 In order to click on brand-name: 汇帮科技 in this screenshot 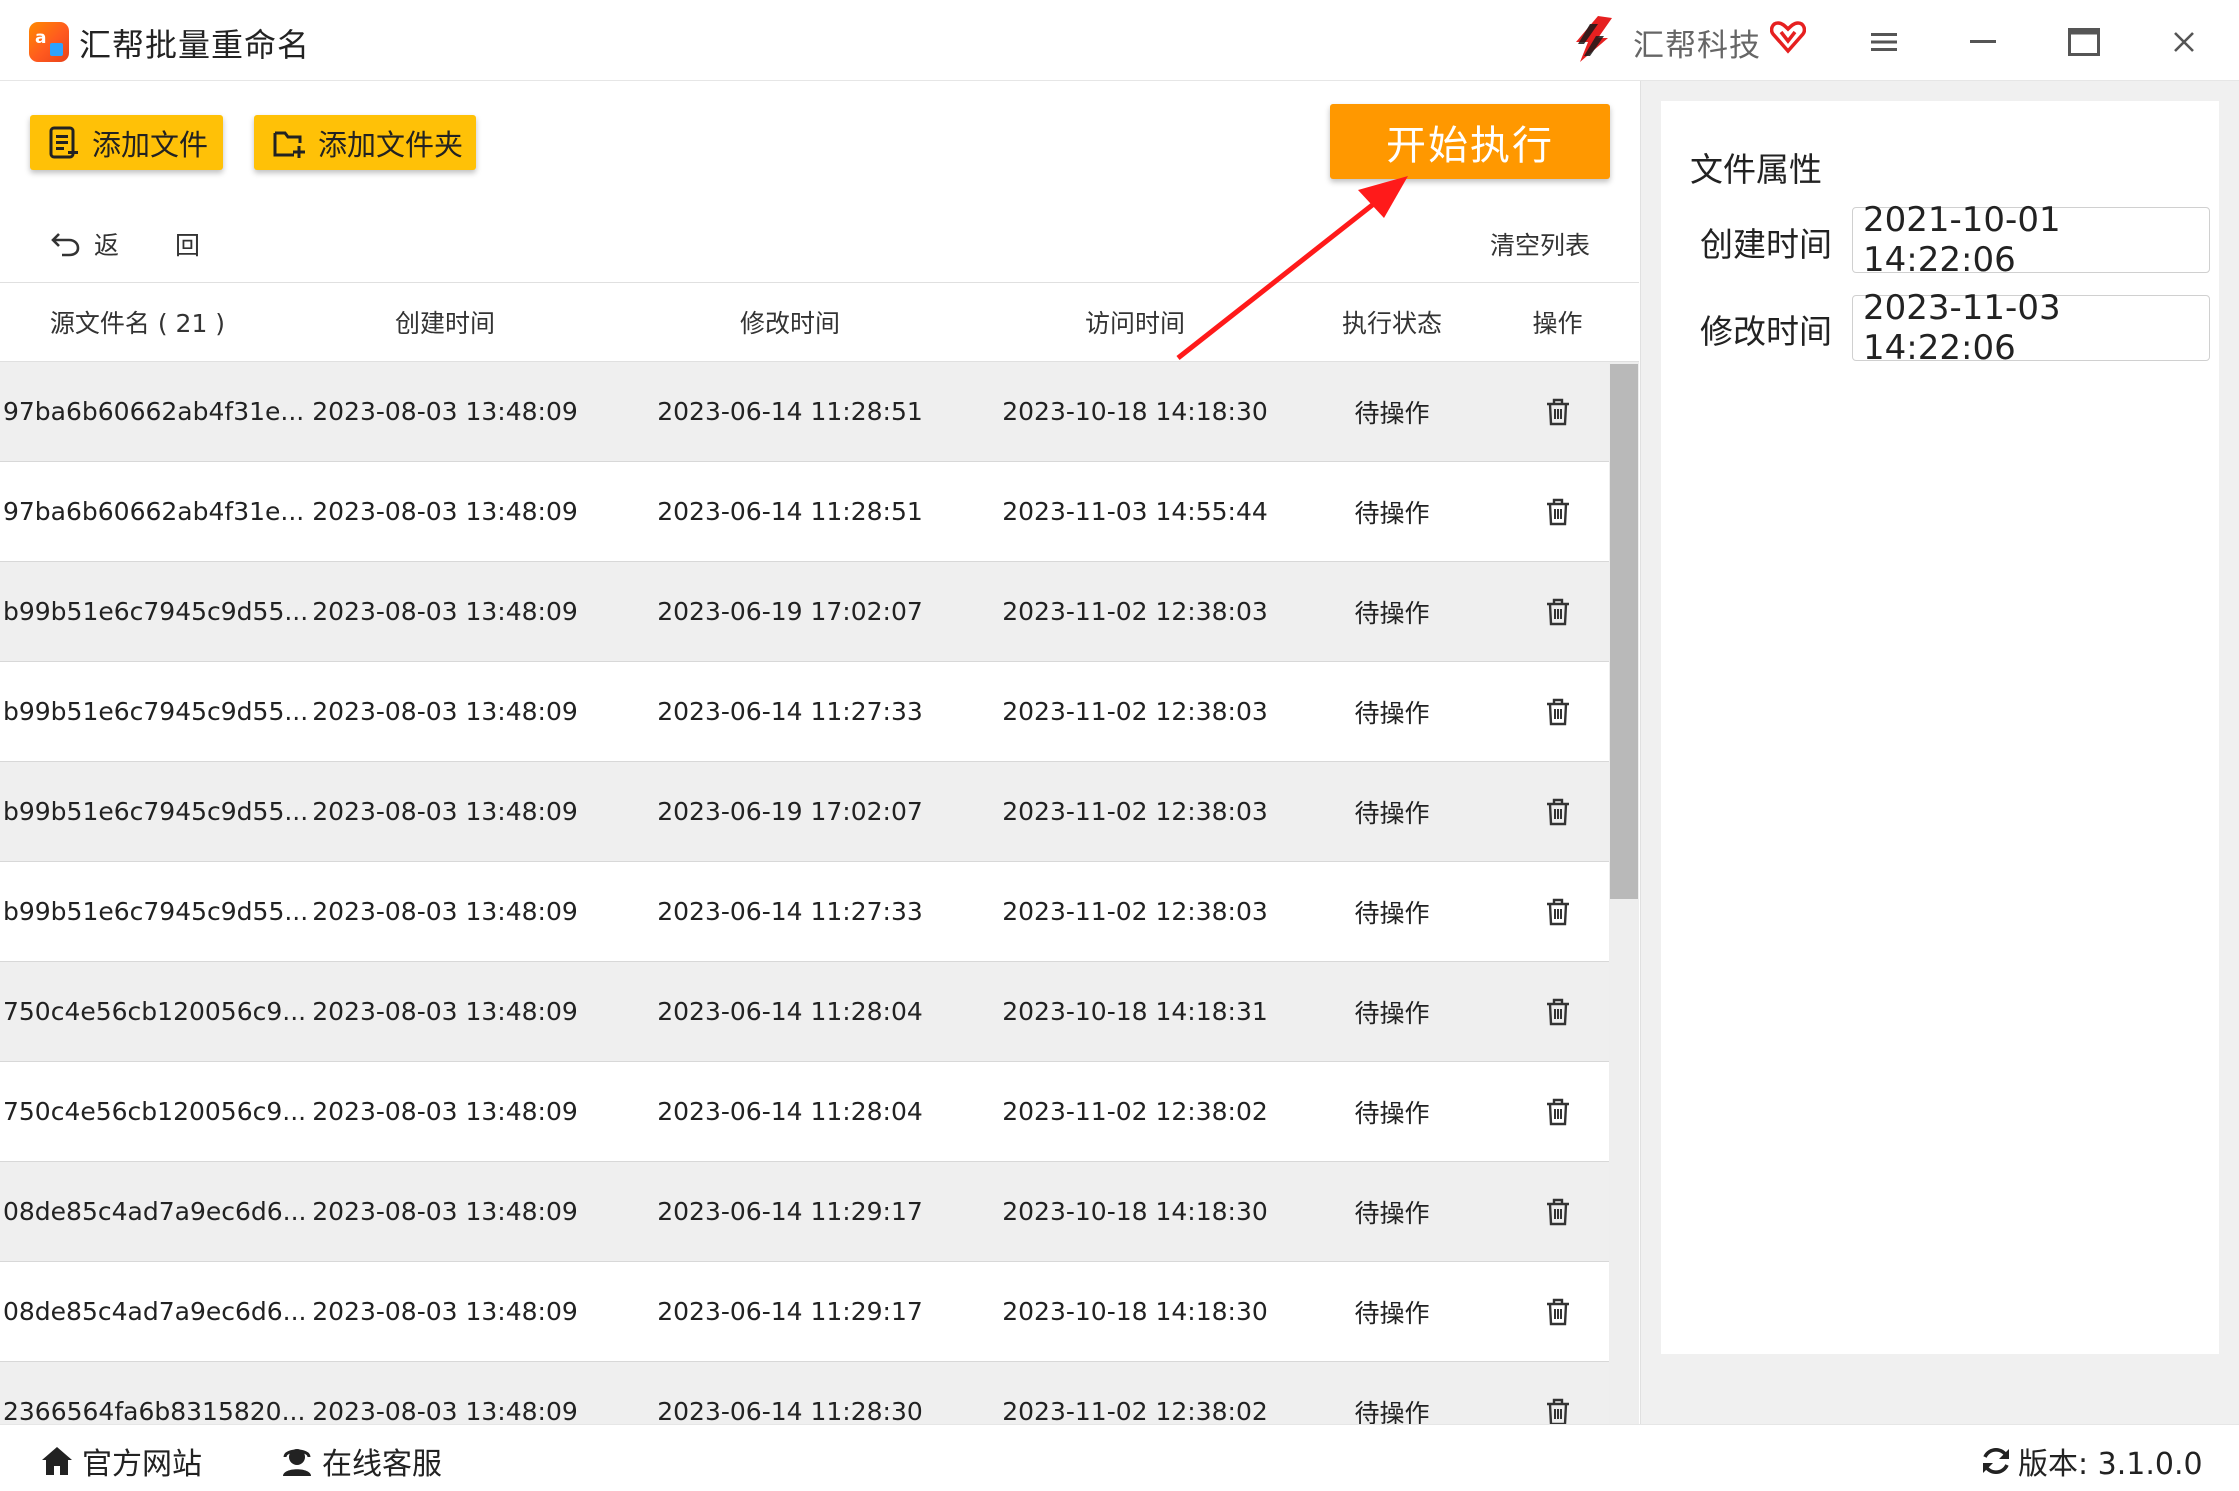, I will do `click(1697, 46)`.